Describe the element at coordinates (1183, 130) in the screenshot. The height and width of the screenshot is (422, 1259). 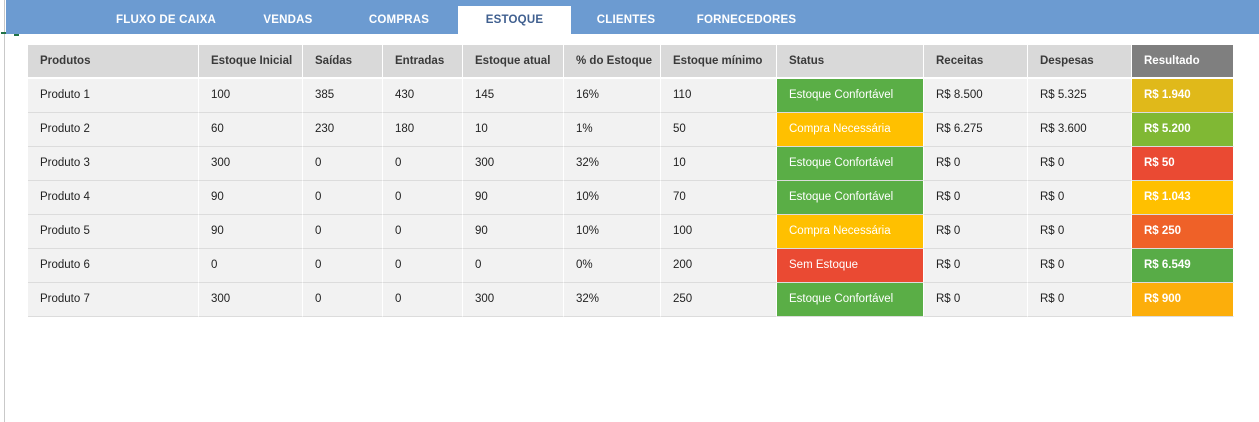
I see `cell-resultado: R$ 5.200` at that location.